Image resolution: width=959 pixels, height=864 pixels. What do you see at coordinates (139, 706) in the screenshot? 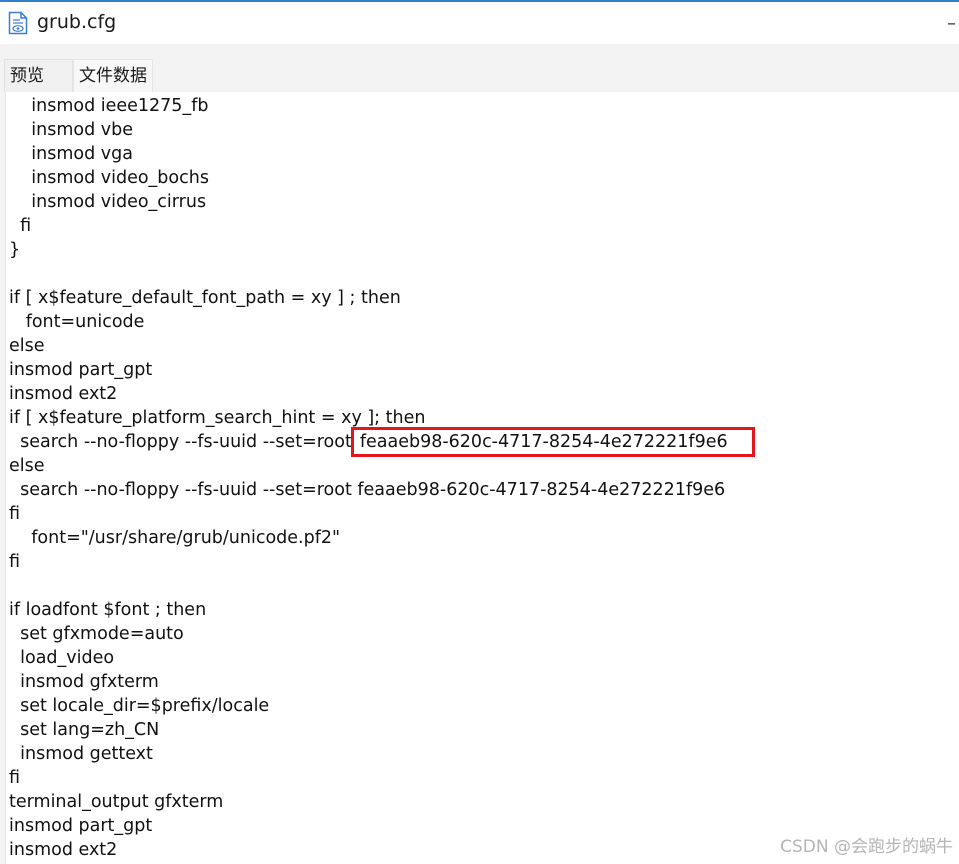
I see `code-line: set locale_dir=$prefix/locale` at bounding box center [139, 706].